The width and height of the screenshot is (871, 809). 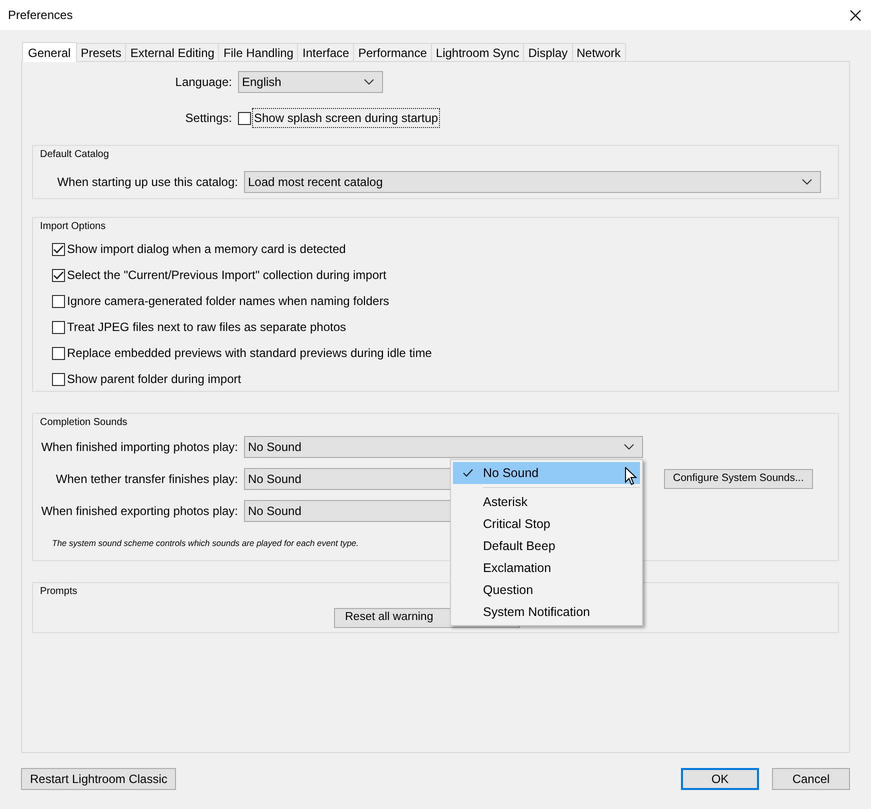 What do you see at coordinates (478, 52) in the screenshot?
I see `tab: Lightroom Sync` at bounding box center [478, 52].